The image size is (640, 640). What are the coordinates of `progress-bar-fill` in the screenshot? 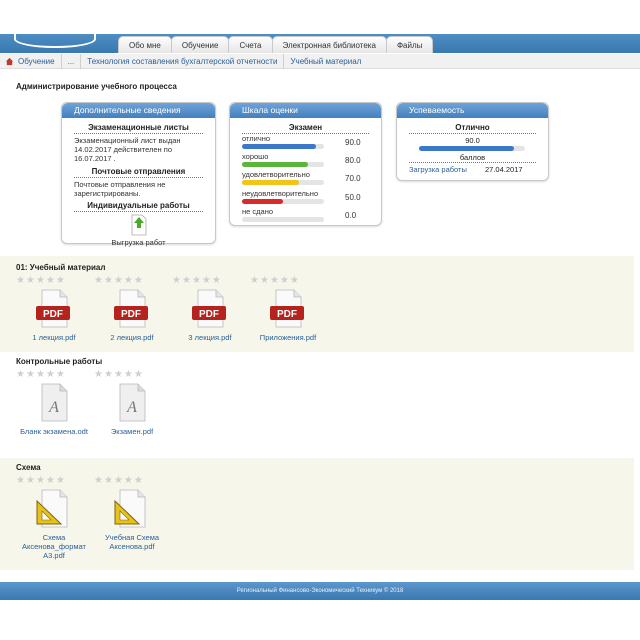 It's located at (467, 148).